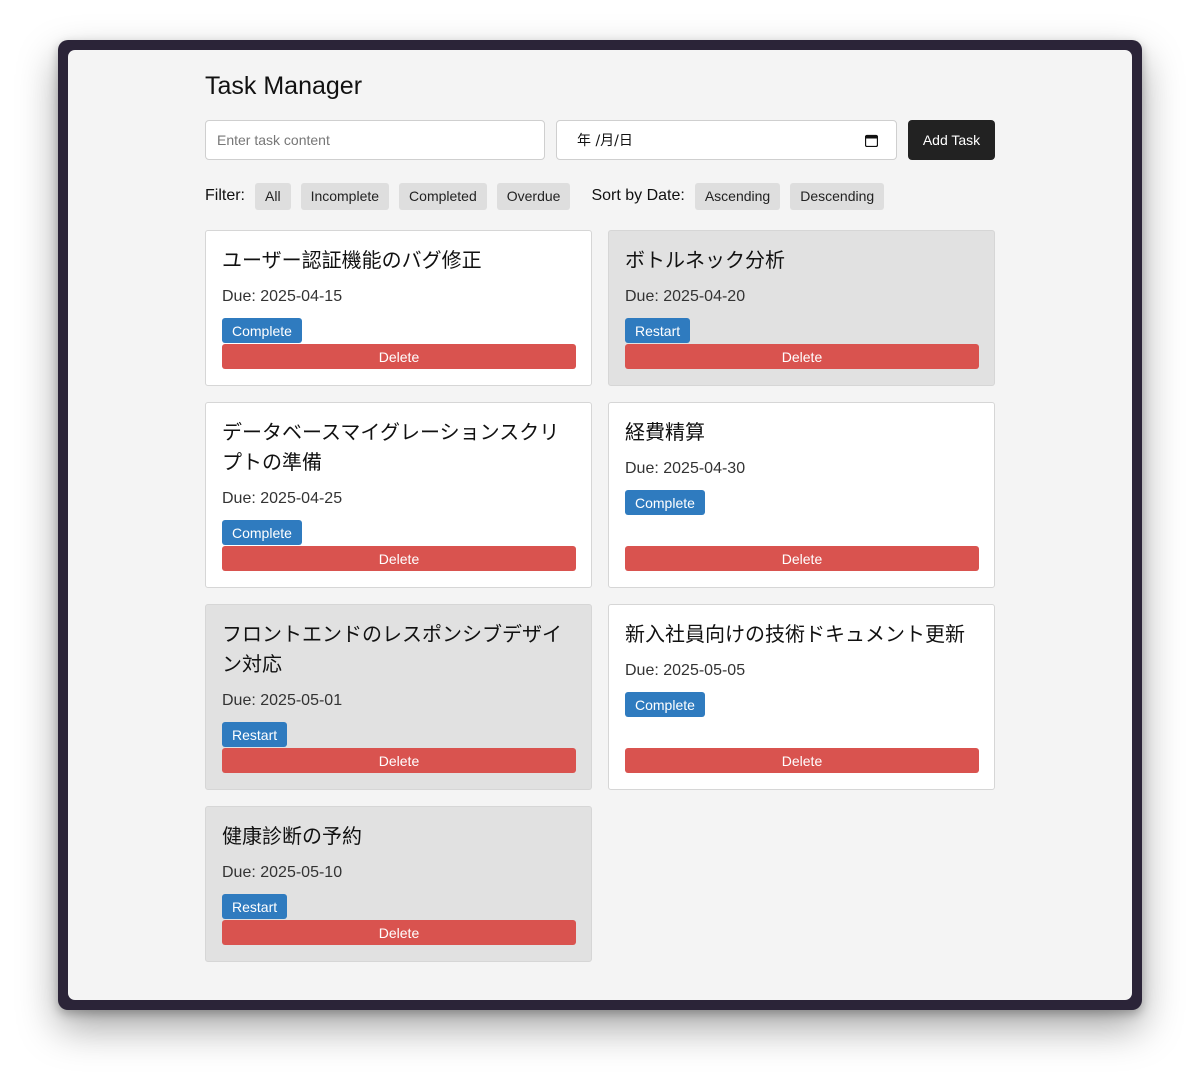 The width and height of the screenshot is (1200, 1087). I want to click on filter-label: Filter:, so click(225, 195).